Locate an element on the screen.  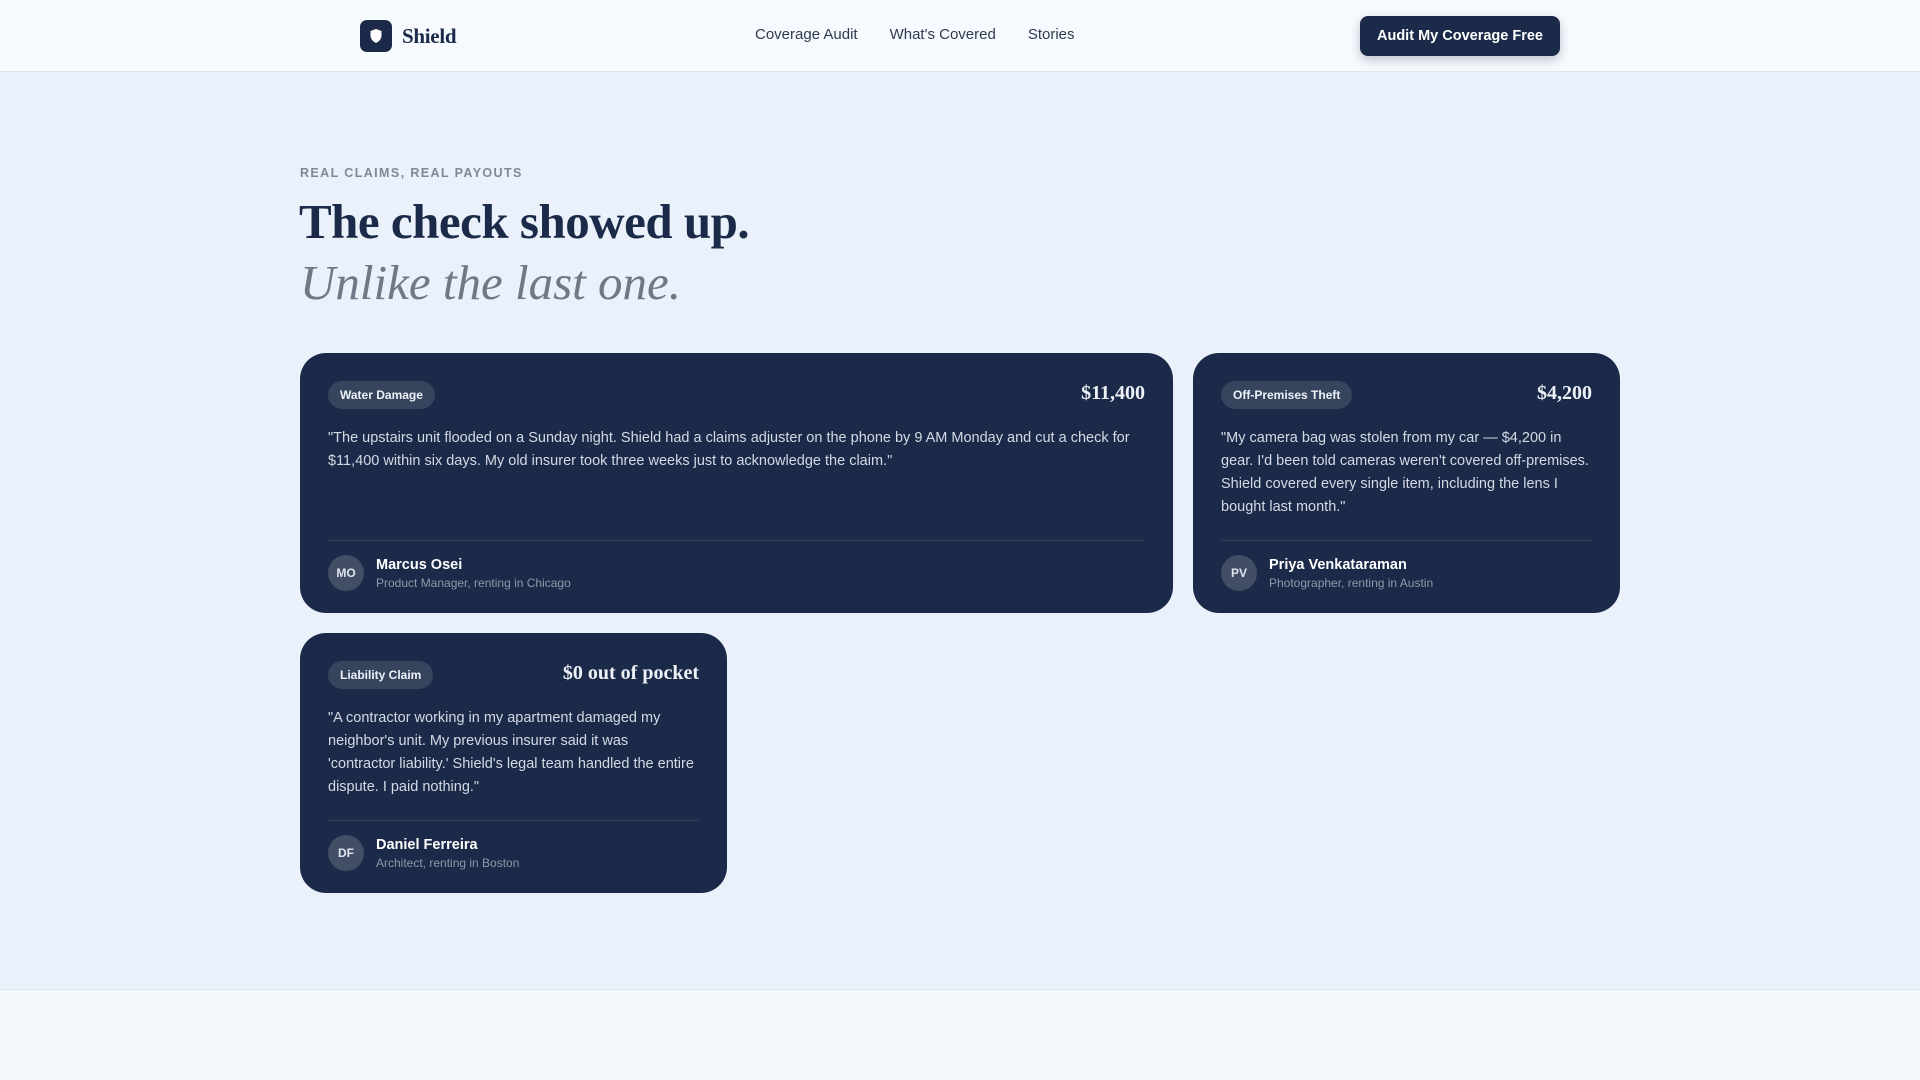
customer-role: Architect, renting in Boston is located at coordinates (448, 863).